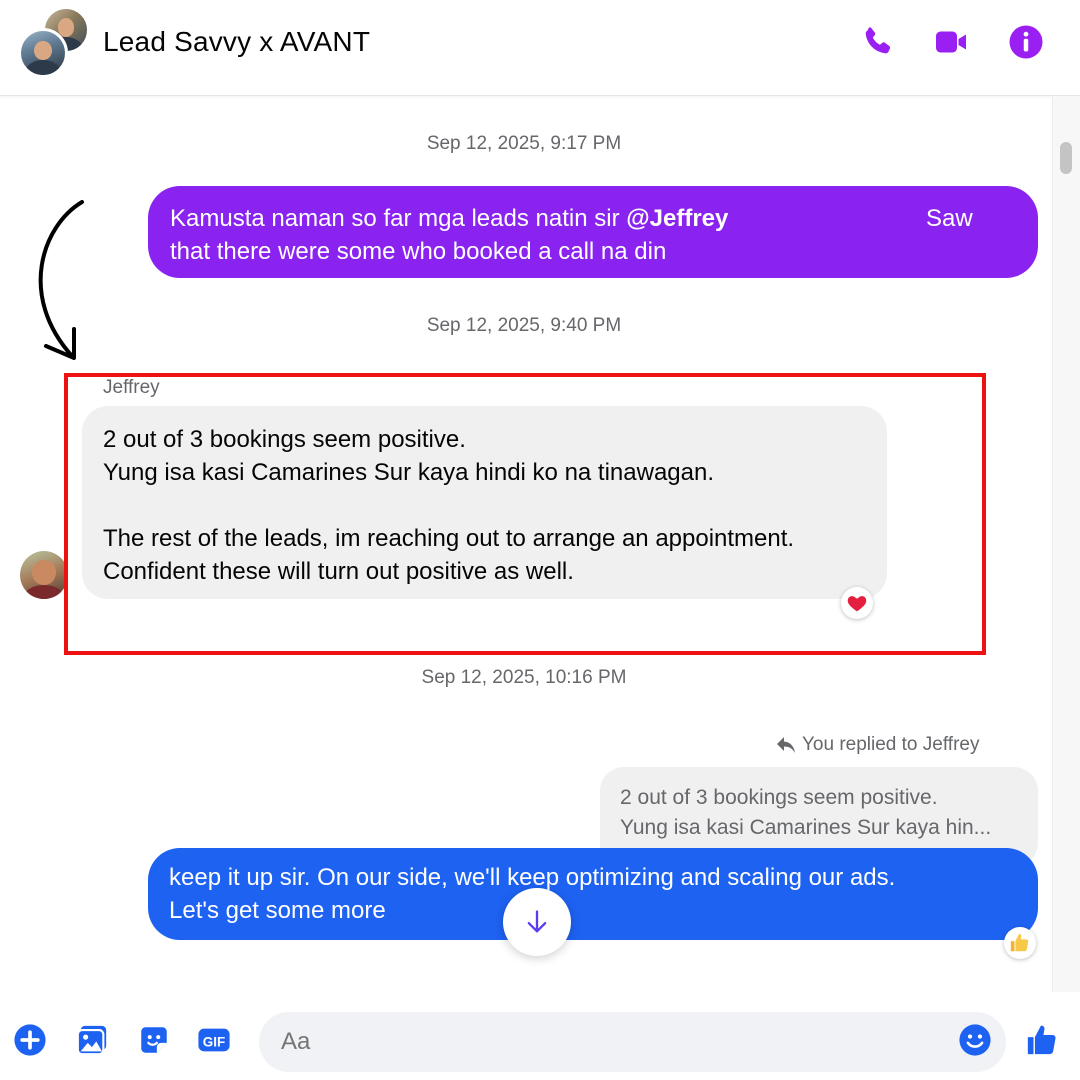 This screenshot has height=1080, width=1080. I want to click on reply-label: You replied to Jeffrey, so click(891, 744).